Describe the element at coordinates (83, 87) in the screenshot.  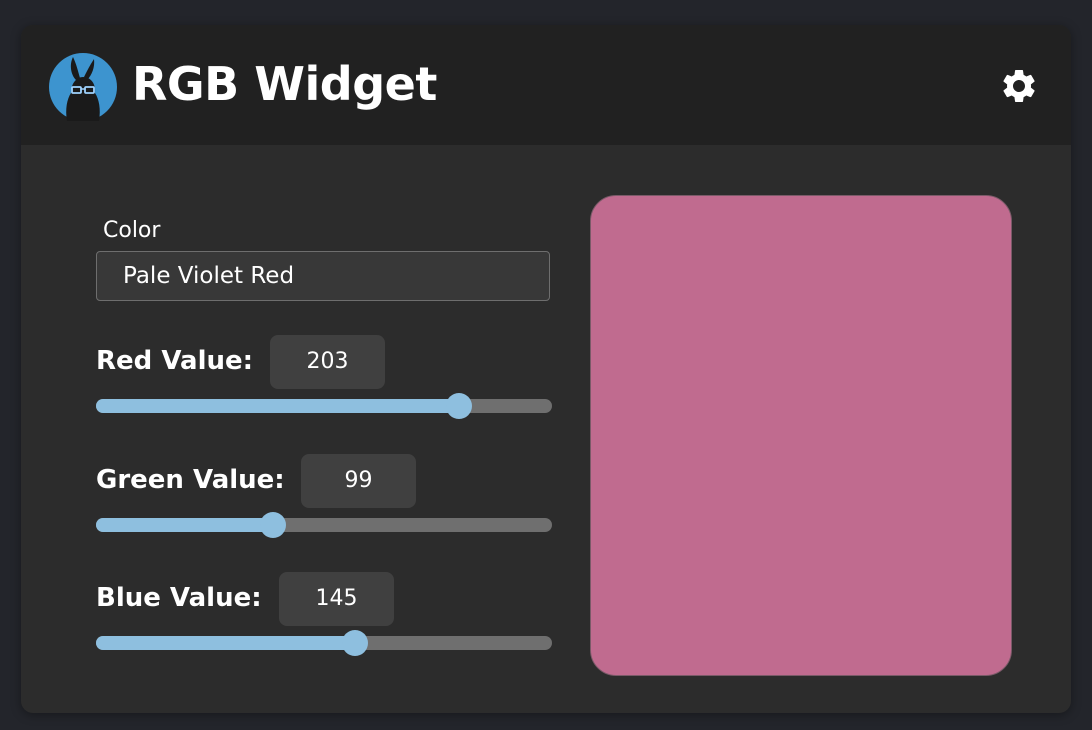
I see `rabbit-logo-icon` at that location.